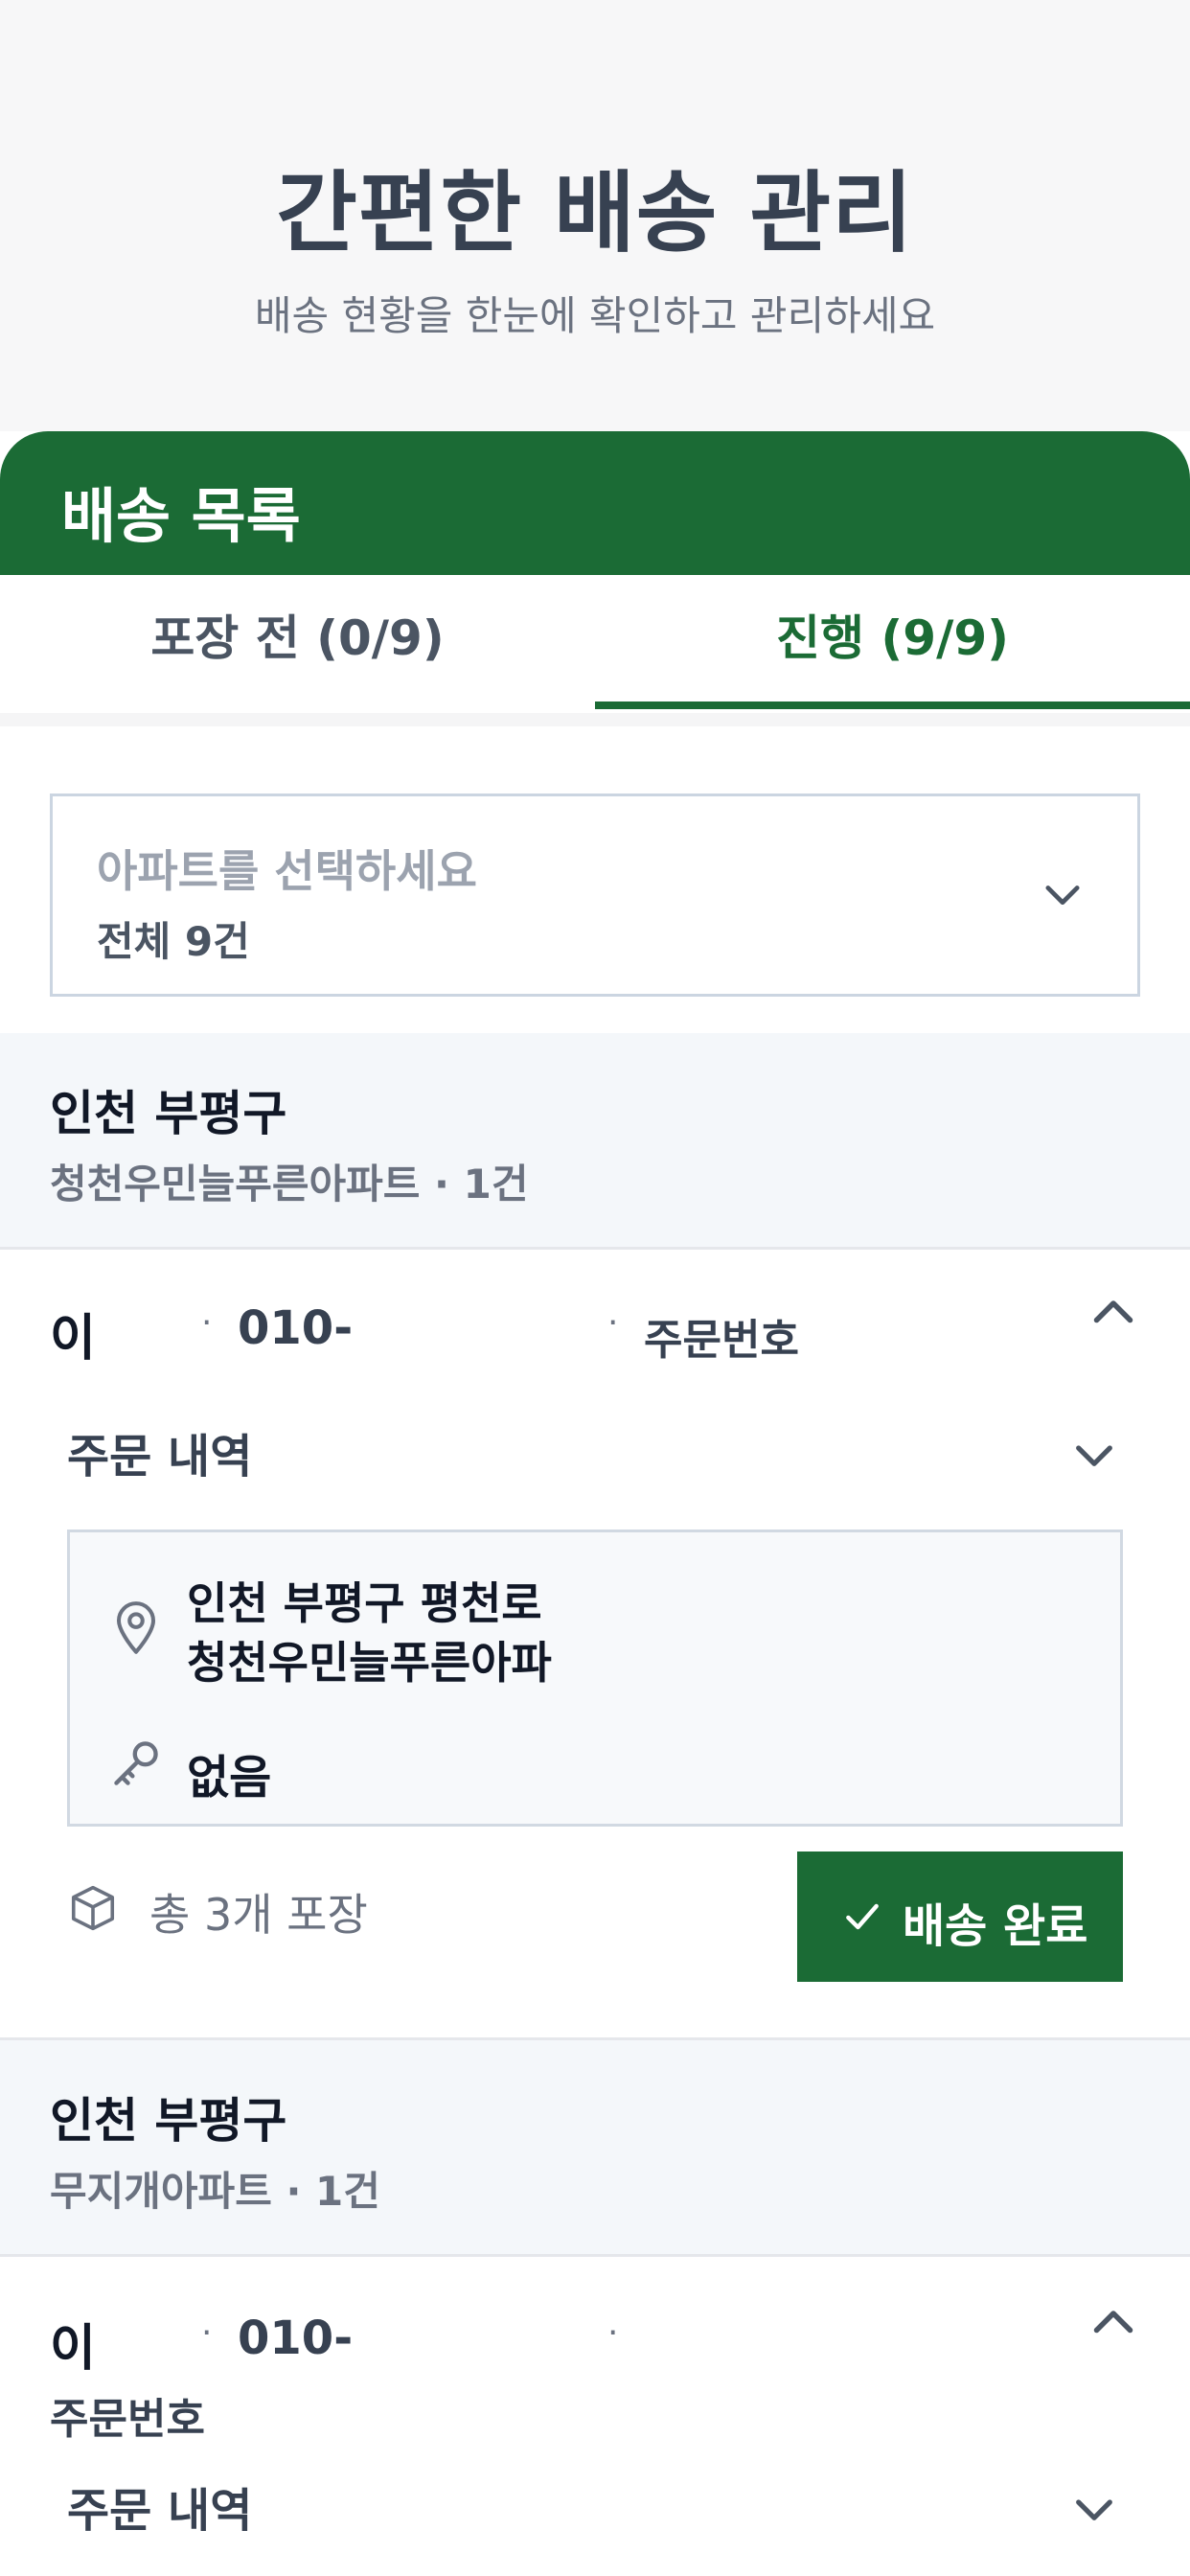  I want to click on delivery-complete-button: 배송 완료, so click(960, 1917).